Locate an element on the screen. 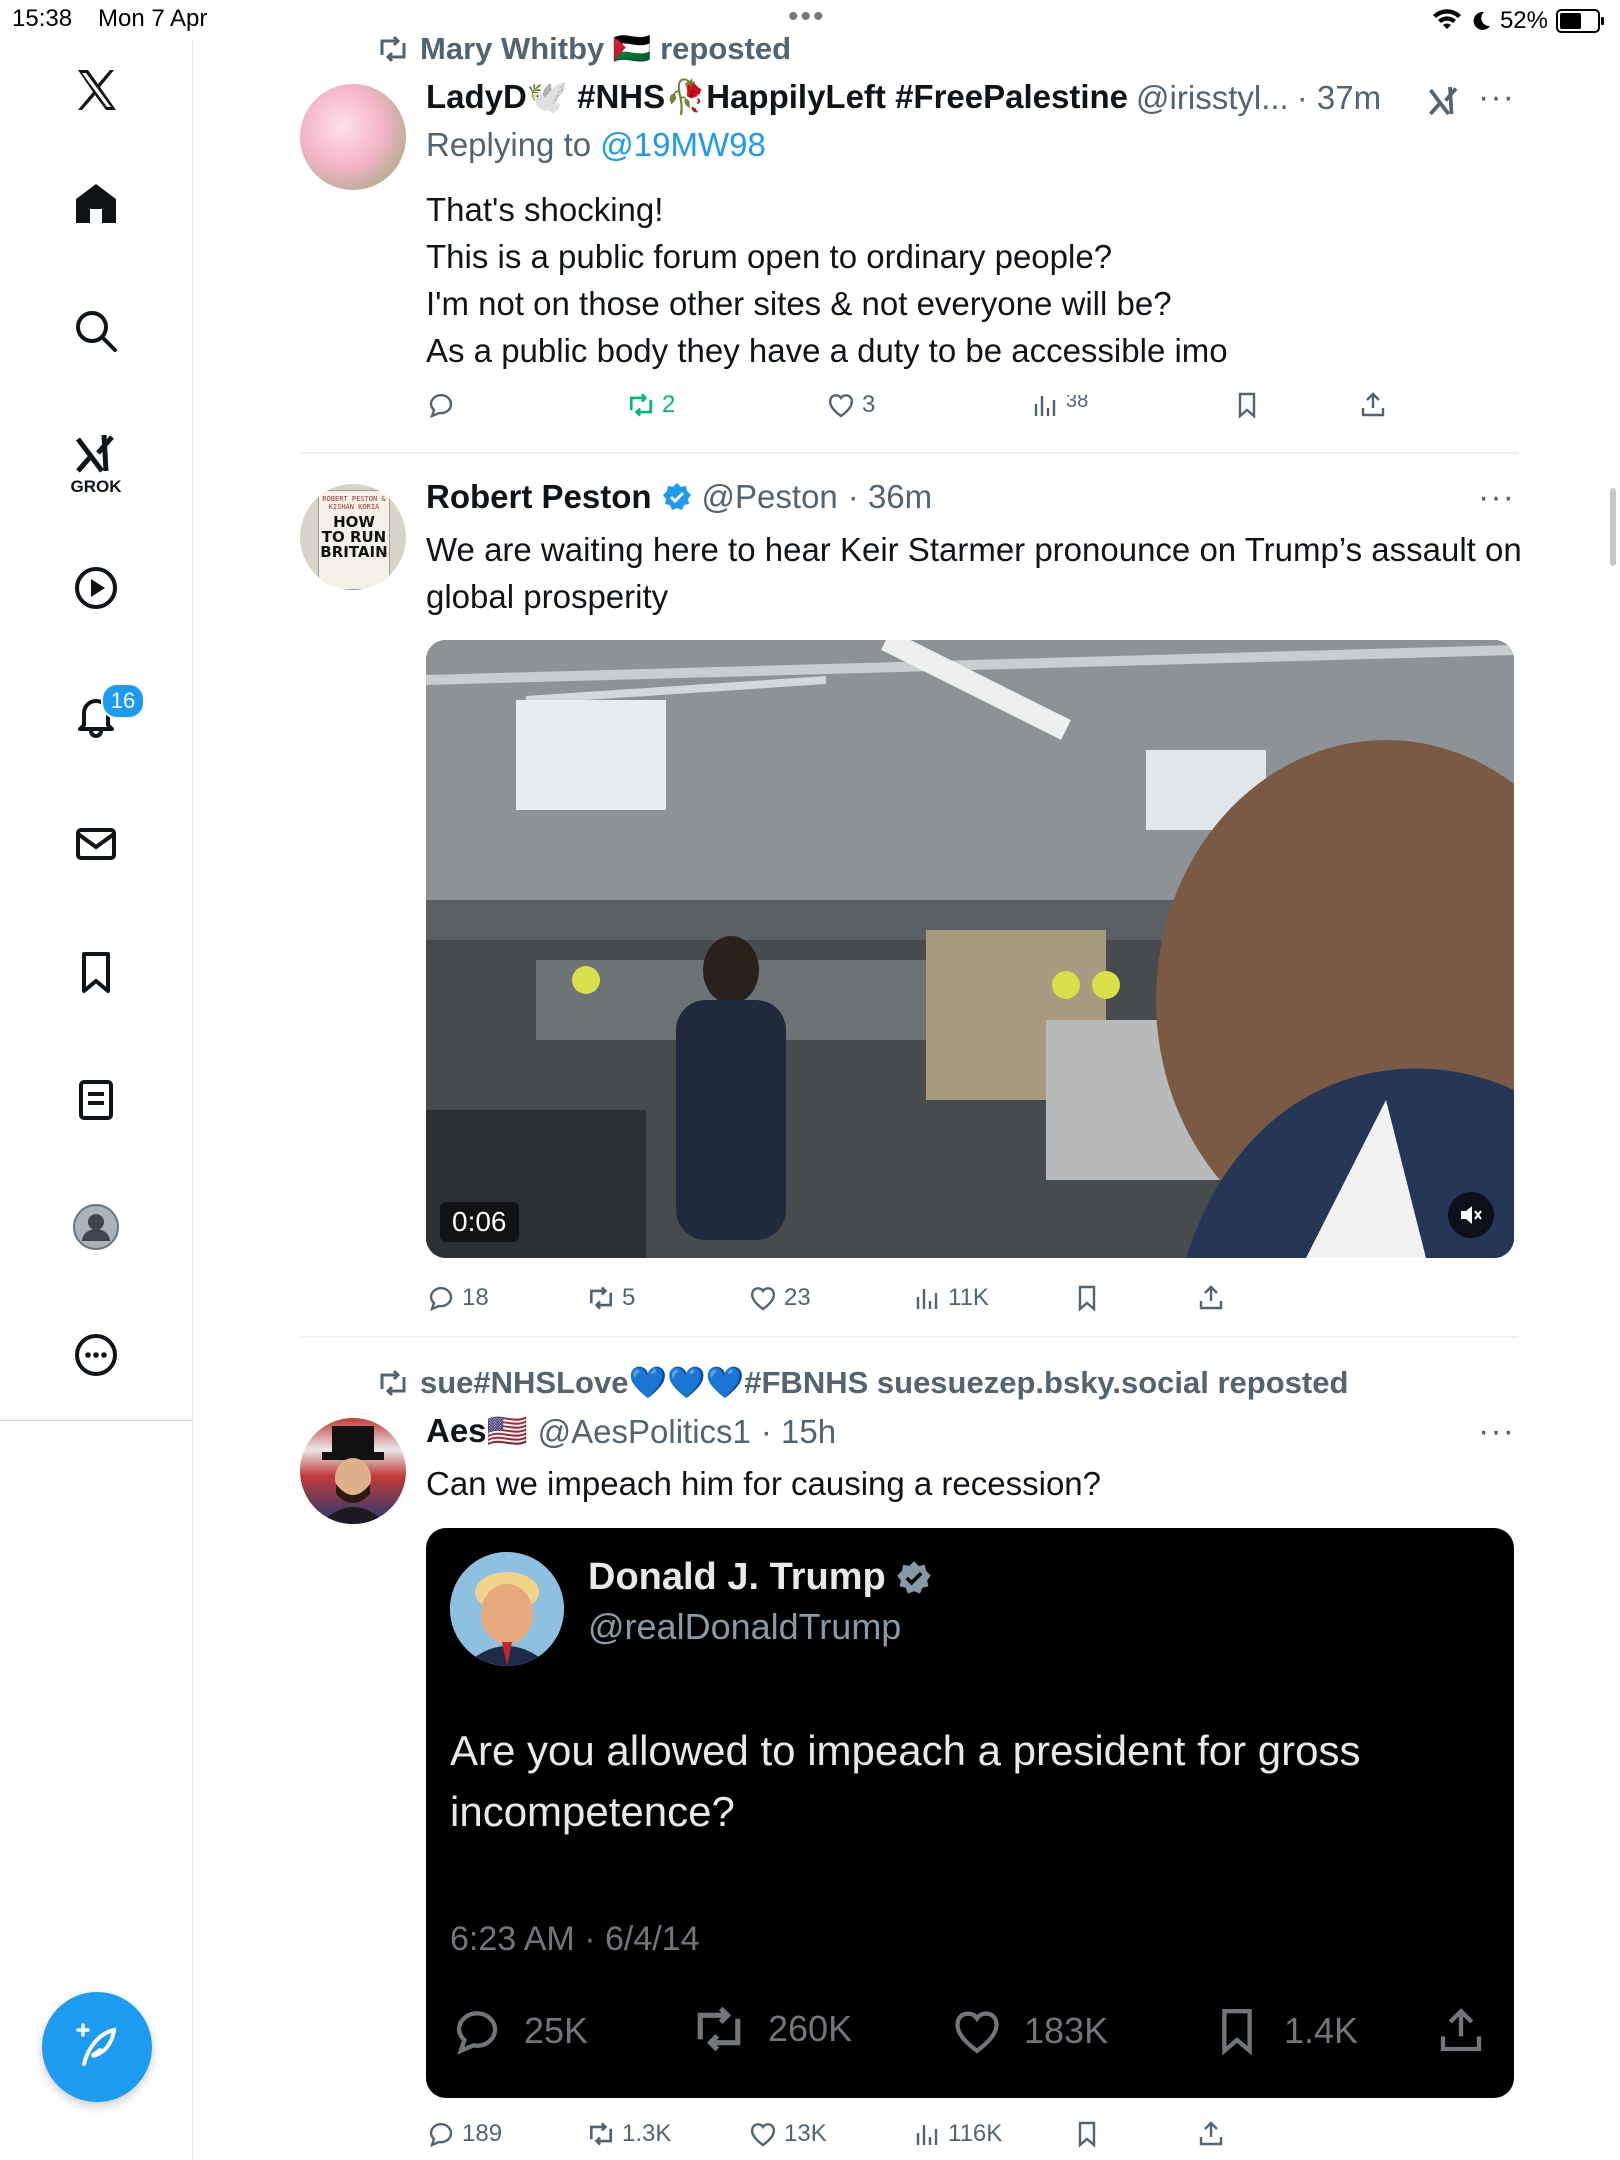 This screenshot has width=1620, height=2160. repost-by-text: Mary Whitby 🇵🇸 reposted is located at coordinates (605, 48).